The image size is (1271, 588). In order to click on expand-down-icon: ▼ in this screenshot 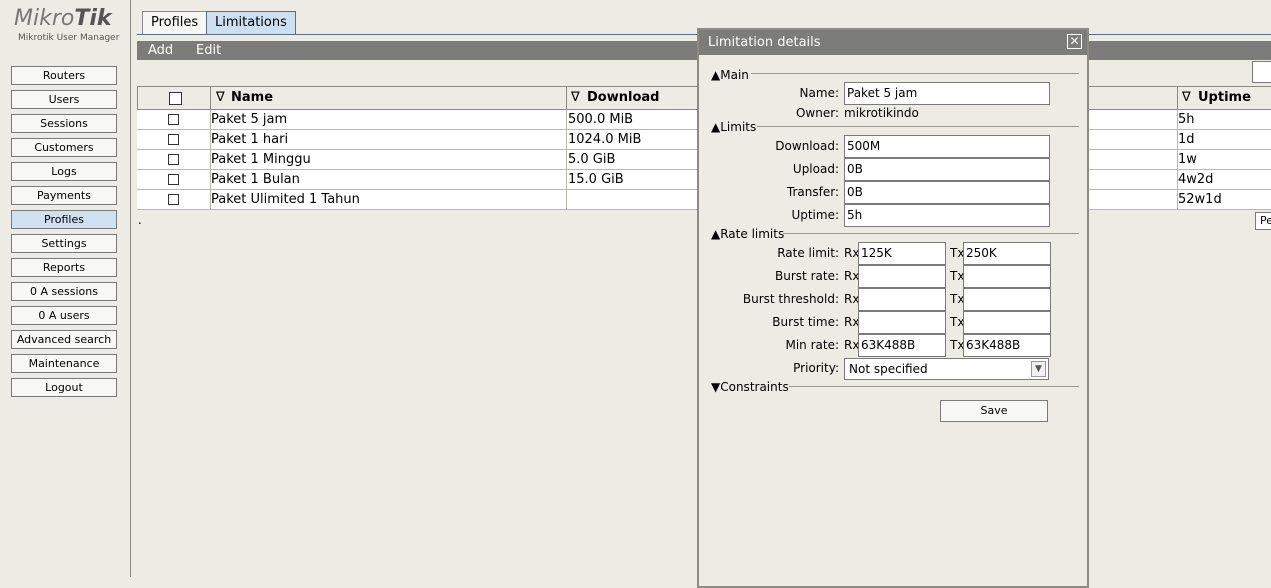, I will do `click(716, 387)`.